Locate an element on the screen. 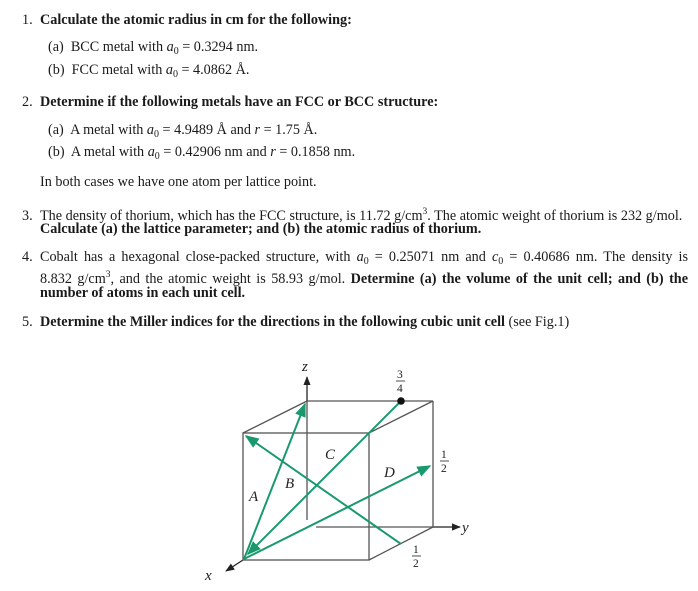  cubic-unit-cell-figure: z y x A B C D 3 4 1 2 1 2 is located at coordinates (336, 471).